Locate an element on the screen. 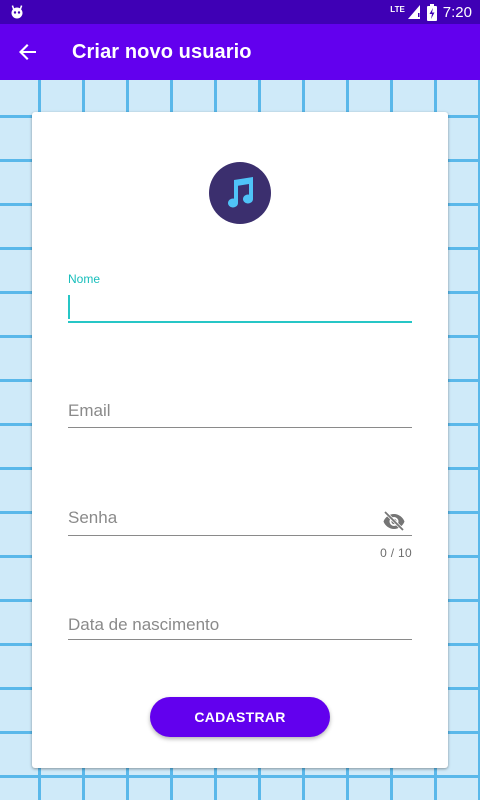  name-field-underline is located at coordinates (240, 322).